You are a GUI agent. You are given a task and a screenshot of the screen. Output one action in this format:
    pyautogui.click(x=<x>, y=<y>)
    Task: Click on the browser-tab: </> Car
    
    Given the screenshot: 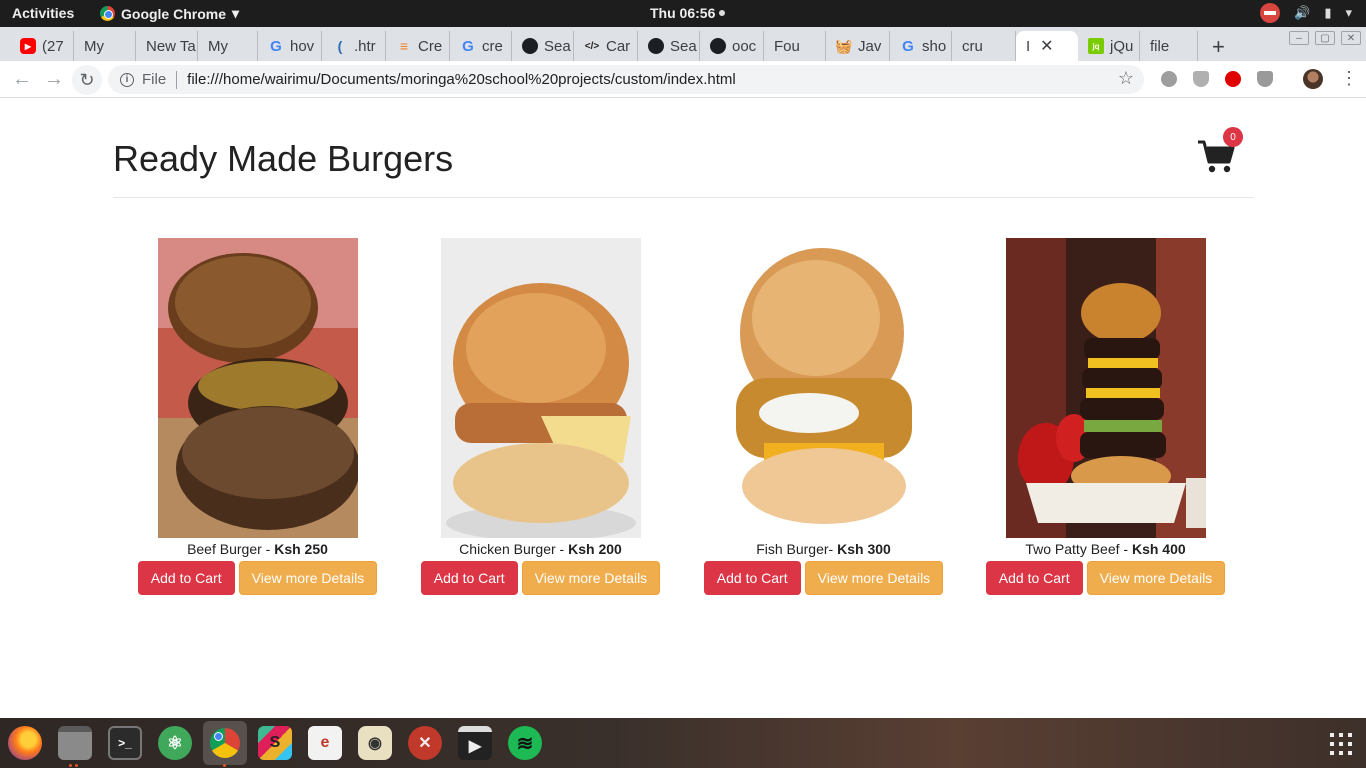 What is the action you would take?
    pyautogui.click(x=606, y=46)
    